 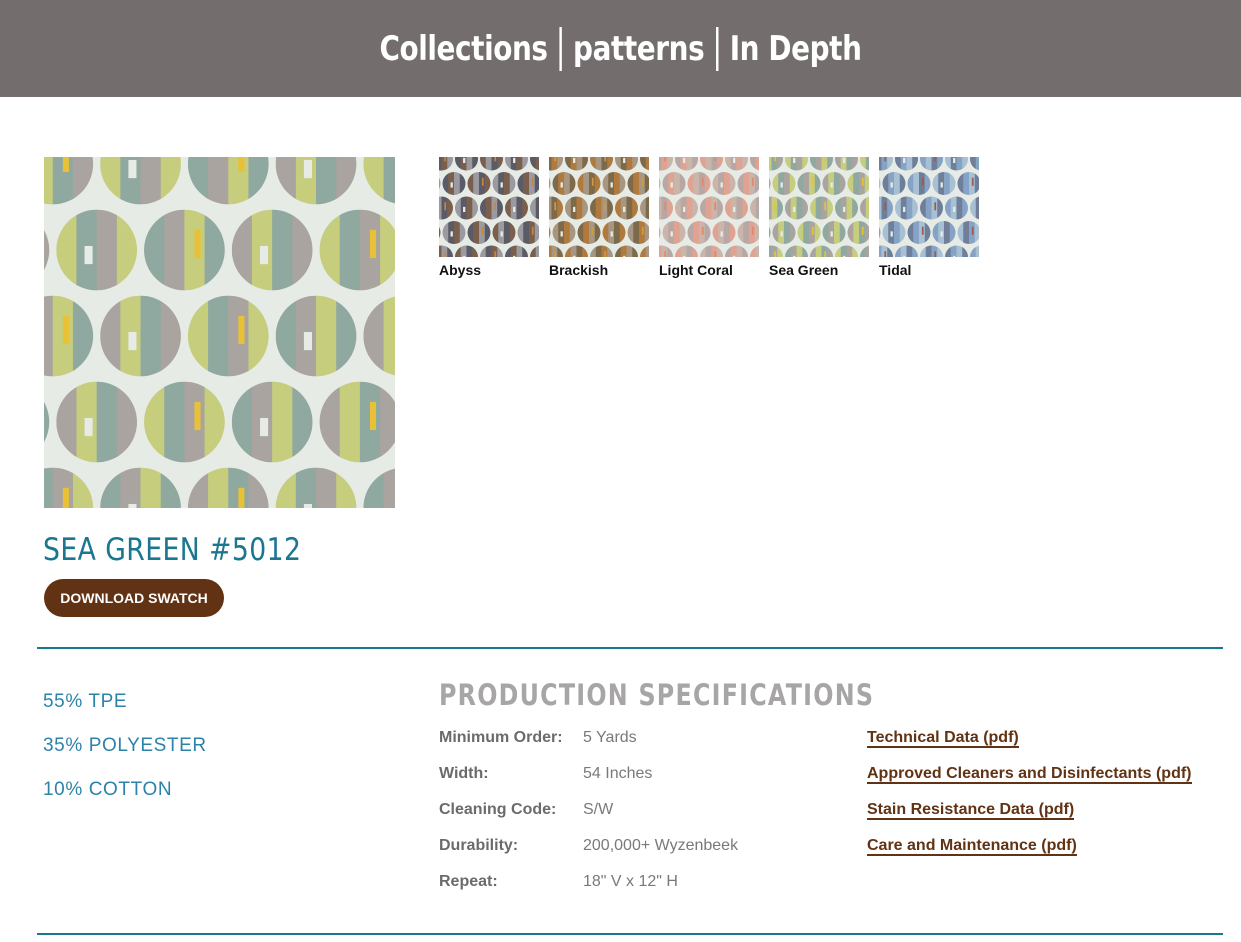 What do you see at coordinates (795, 48) in the screenshot?
I see `breadcrumb-in-depth: In Depth` at bounding box center [795, 48].